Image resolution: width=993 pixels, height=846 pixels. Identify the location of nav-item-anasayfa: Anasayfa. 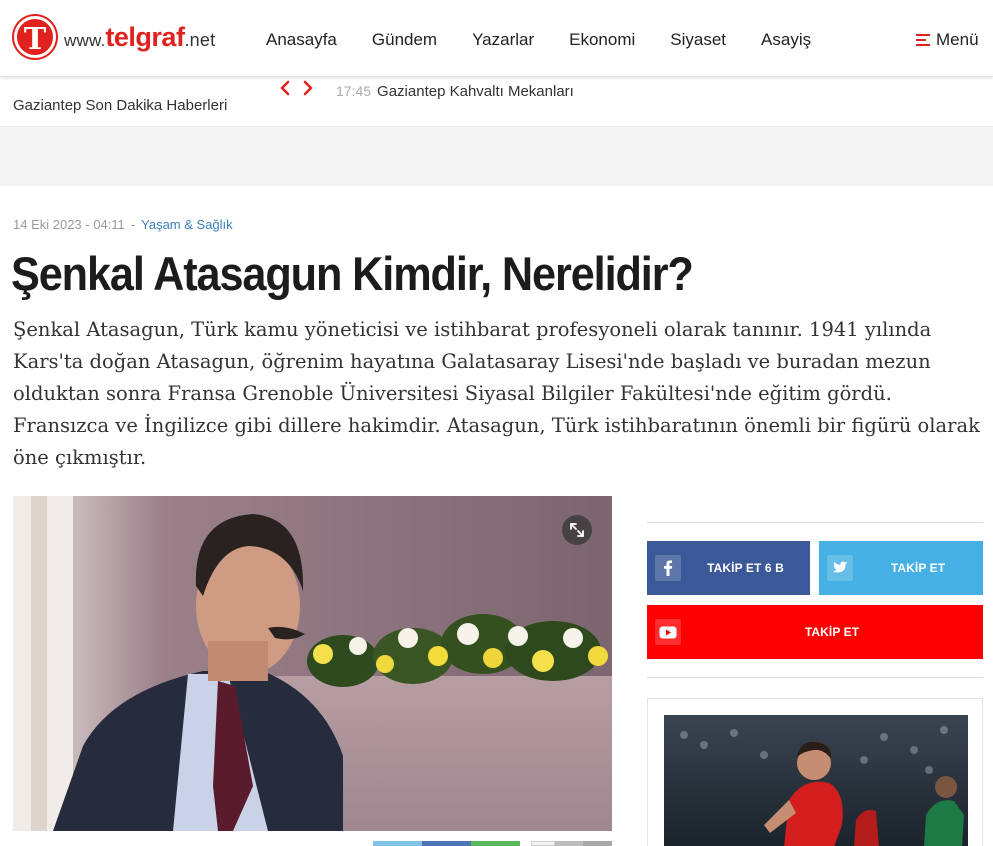
(301, 40).